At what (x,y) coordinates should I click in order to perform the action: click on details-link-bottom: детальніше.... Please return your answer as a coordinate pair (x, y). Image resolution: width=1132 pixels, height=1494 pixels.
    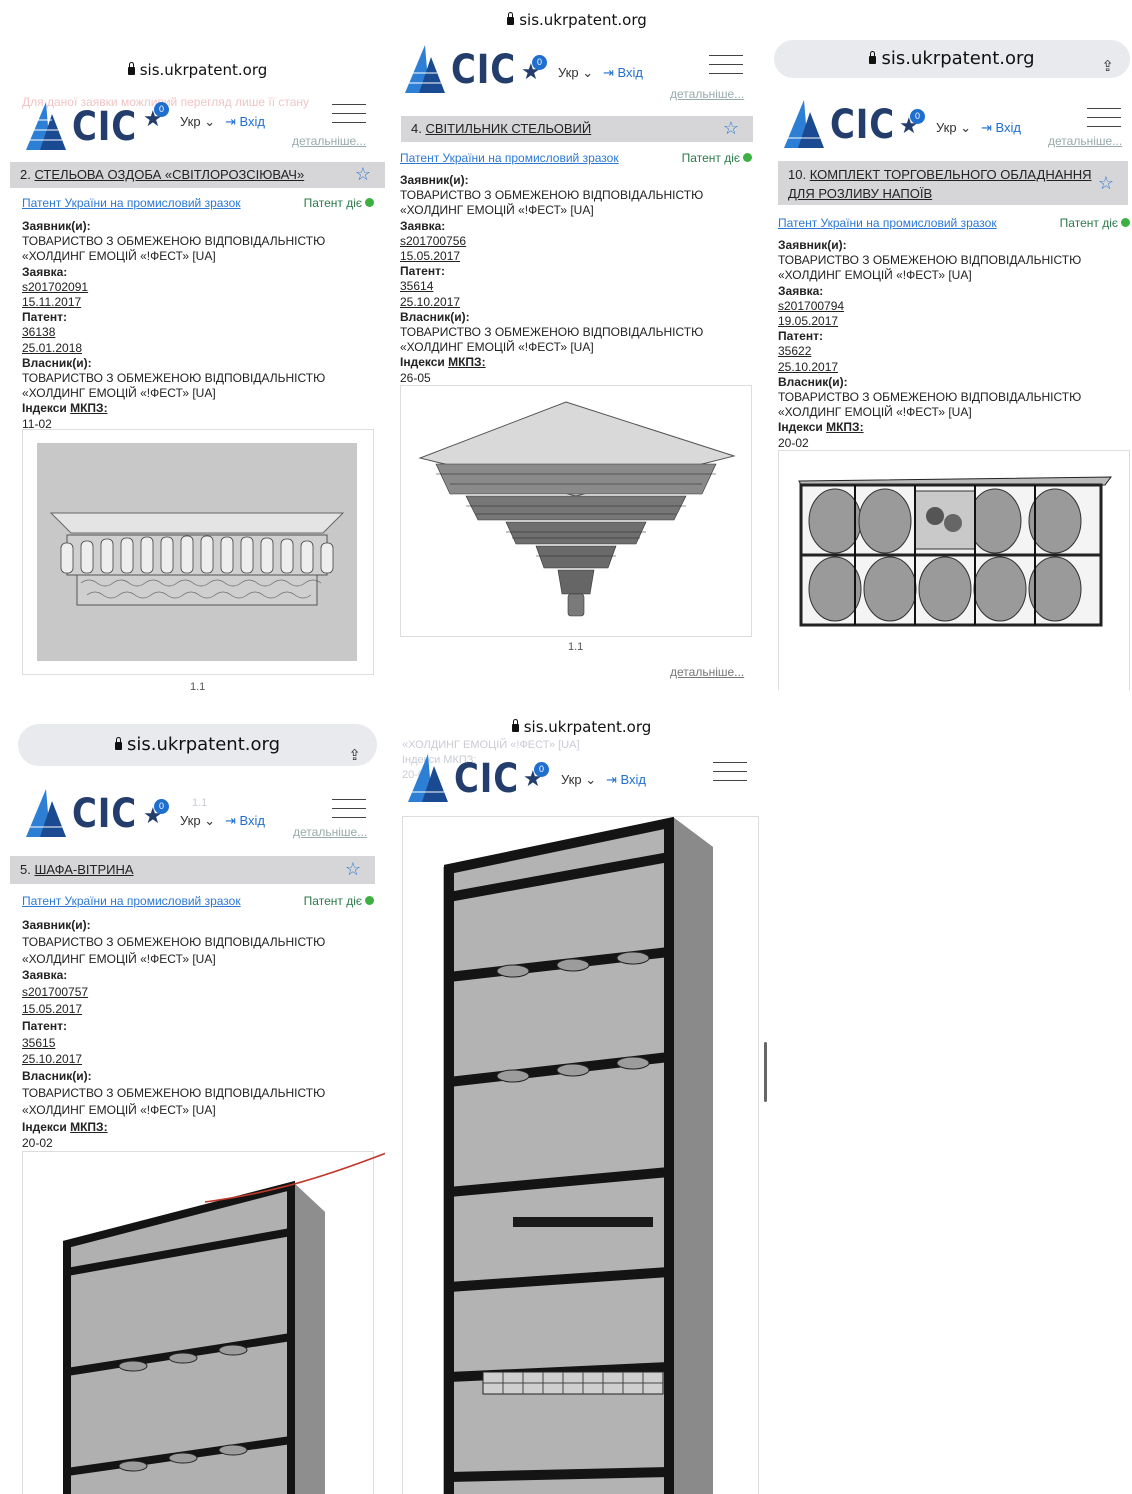
    Looking at the image, I should click on (707, 672).